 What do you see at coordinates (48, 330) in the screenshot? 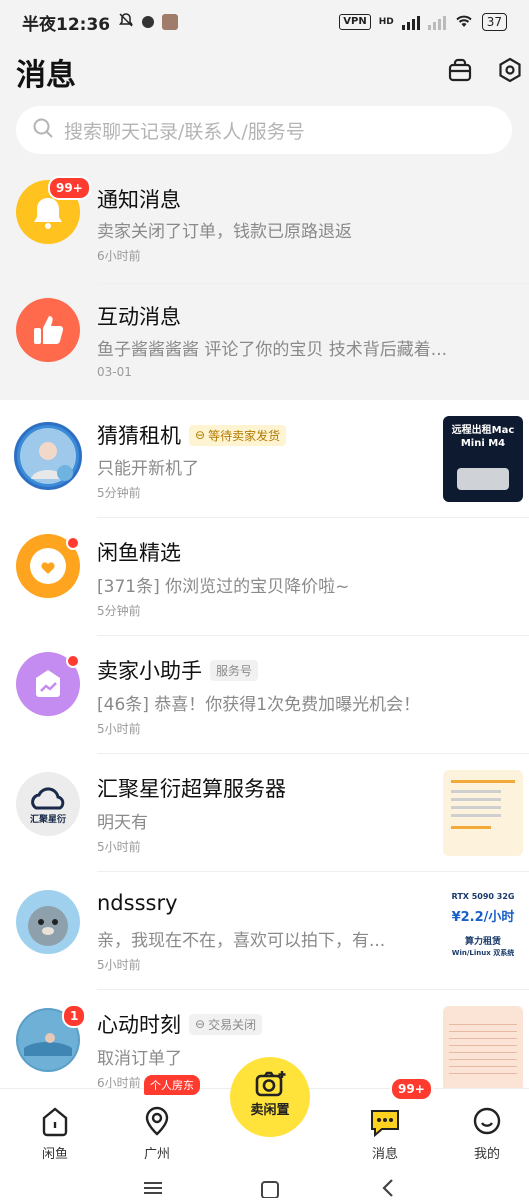
I see `thumbs-up-icon` at bounding box center [48, 330].